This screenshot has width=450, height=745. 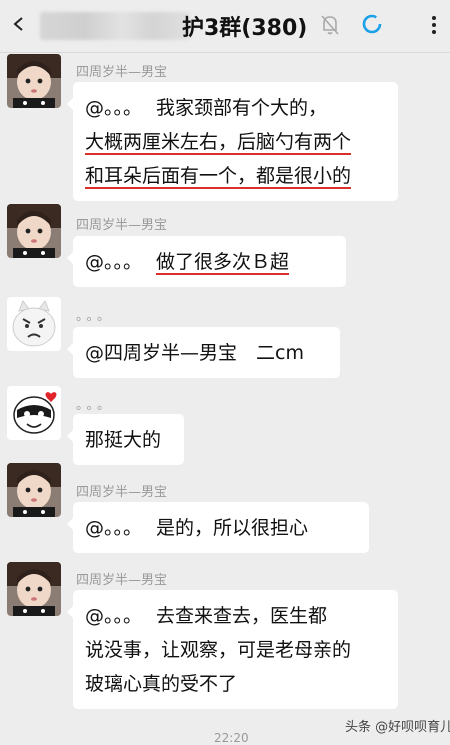 I want to click on chat-title: 护3群(380), so click(x=245, y=28).